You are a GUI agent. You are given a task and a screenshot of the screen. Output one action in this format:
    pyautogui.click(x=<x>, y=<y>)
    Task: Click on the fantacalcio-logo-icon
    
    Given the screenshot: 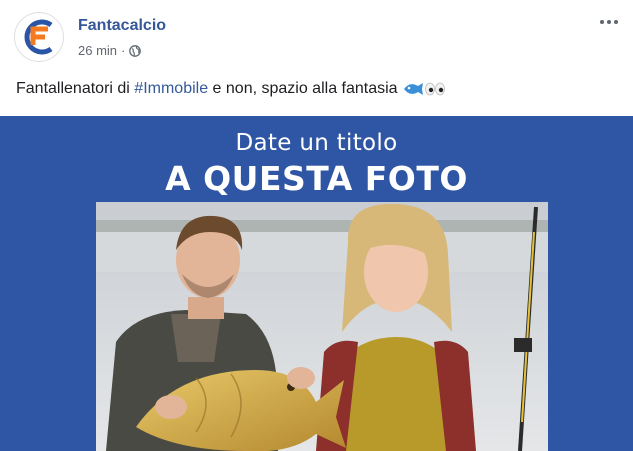 What is the action you would take?
    pyautogui.click(x=39, y=37)
    